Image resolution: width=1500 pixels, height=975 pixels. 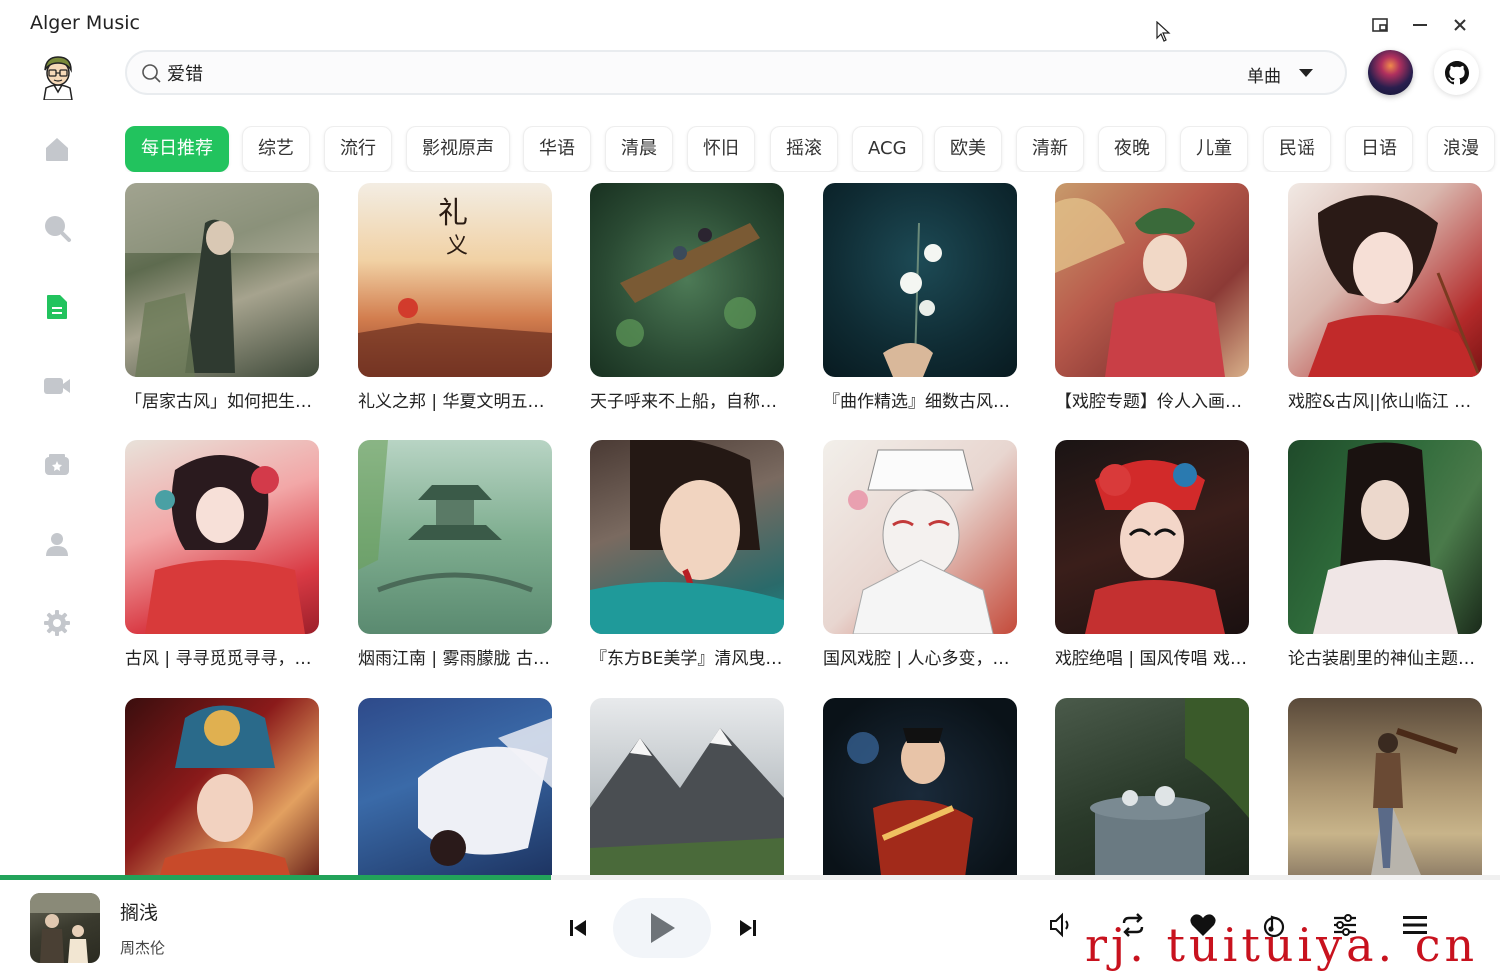 What do you see at coordinates (458, 149) in the screenshot?
I see `tab-soundtrack: 影视原声` at bounding box center [458, 149].